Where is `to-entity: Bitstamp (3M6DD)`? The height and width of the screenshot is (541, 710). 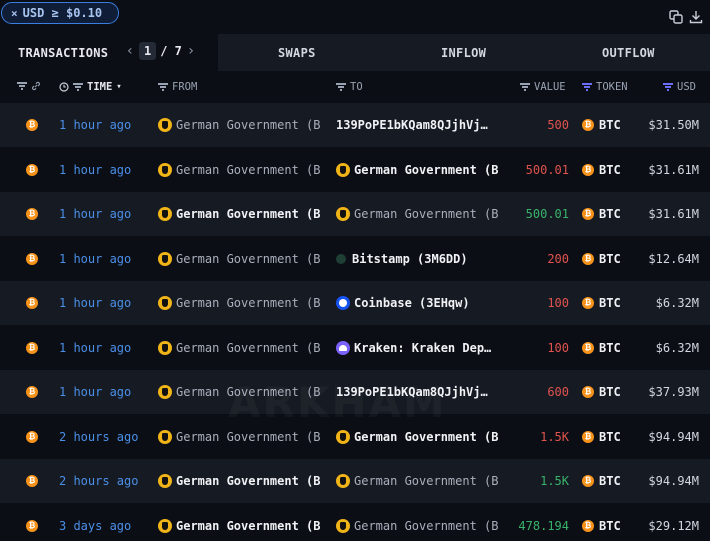 to-entity: Bitstamp (3M6DD) is located at coordinates (422, 259).